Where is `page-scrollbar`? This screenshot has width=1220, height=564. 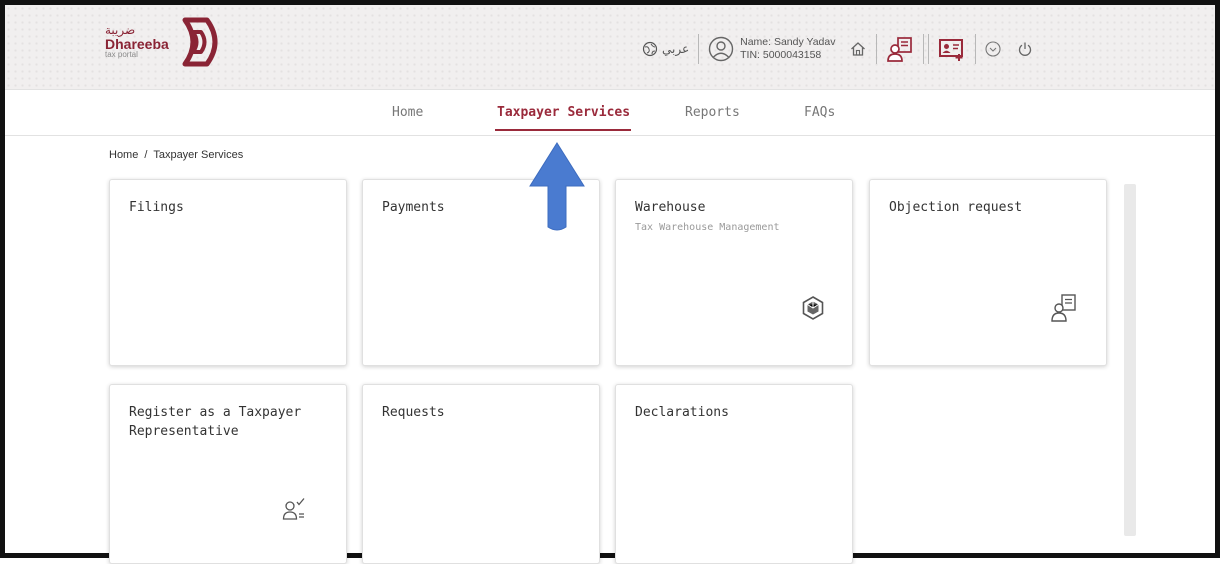 page-scrollbar is located at coordinates (1130, 360).